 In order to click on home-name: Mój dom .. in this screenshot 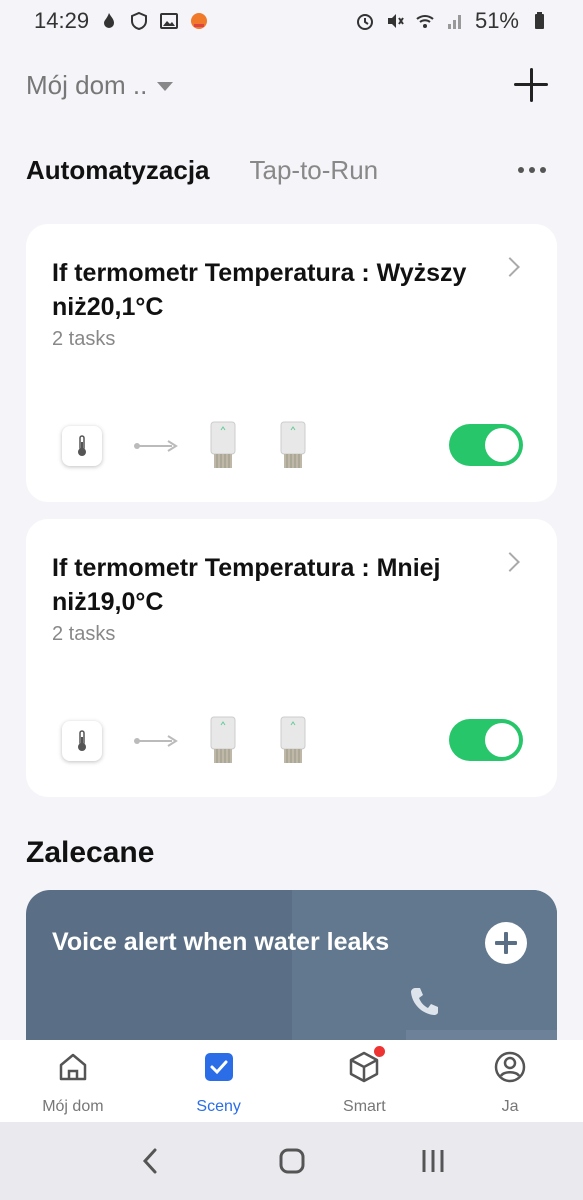, I will do `click(87, 84)`.